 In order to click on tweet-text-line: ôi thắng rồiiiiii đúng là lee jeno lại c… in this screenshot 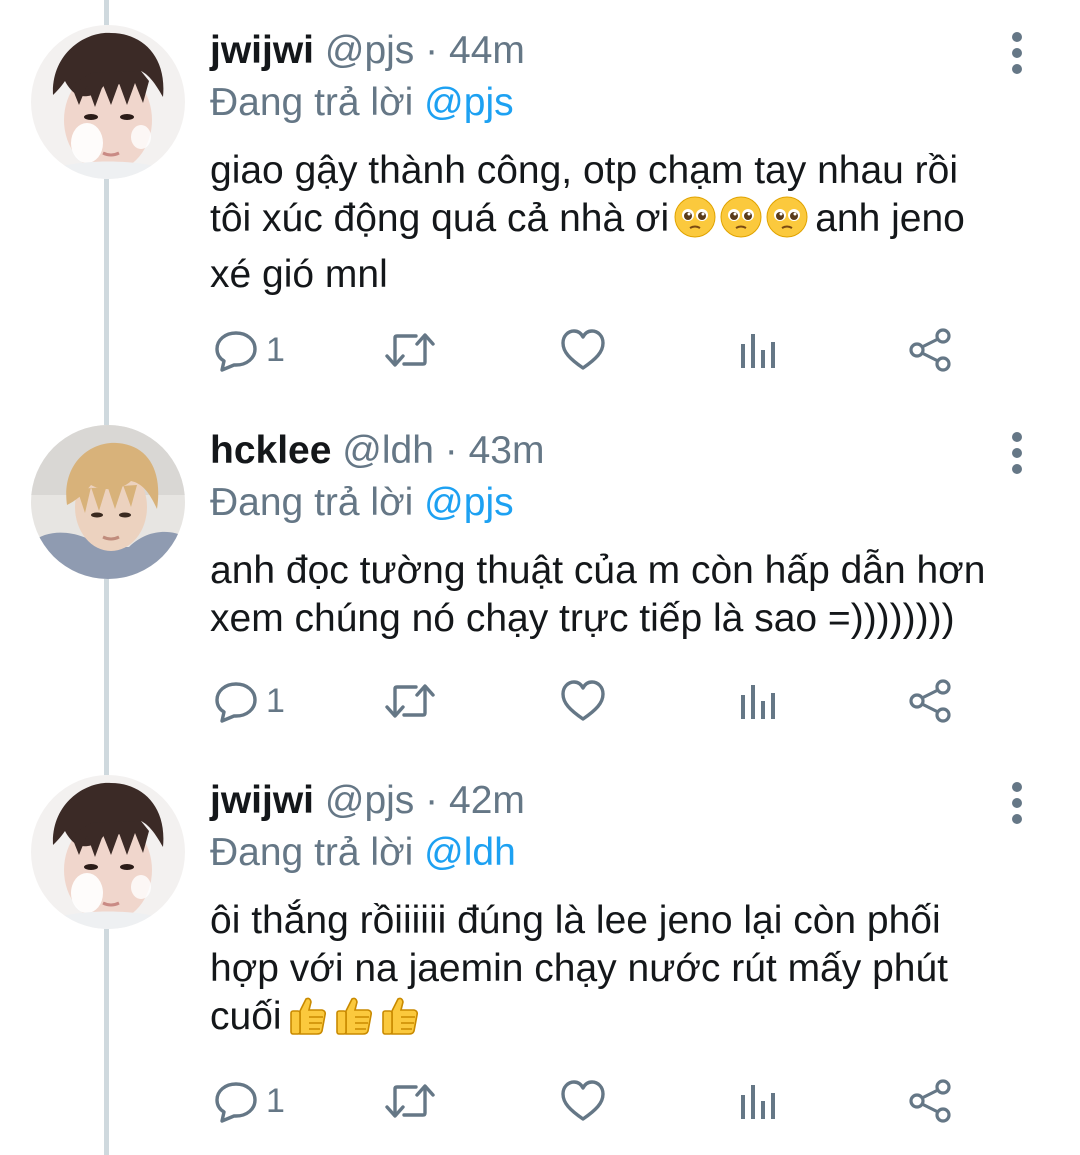, I will do `click(575, 920)`.